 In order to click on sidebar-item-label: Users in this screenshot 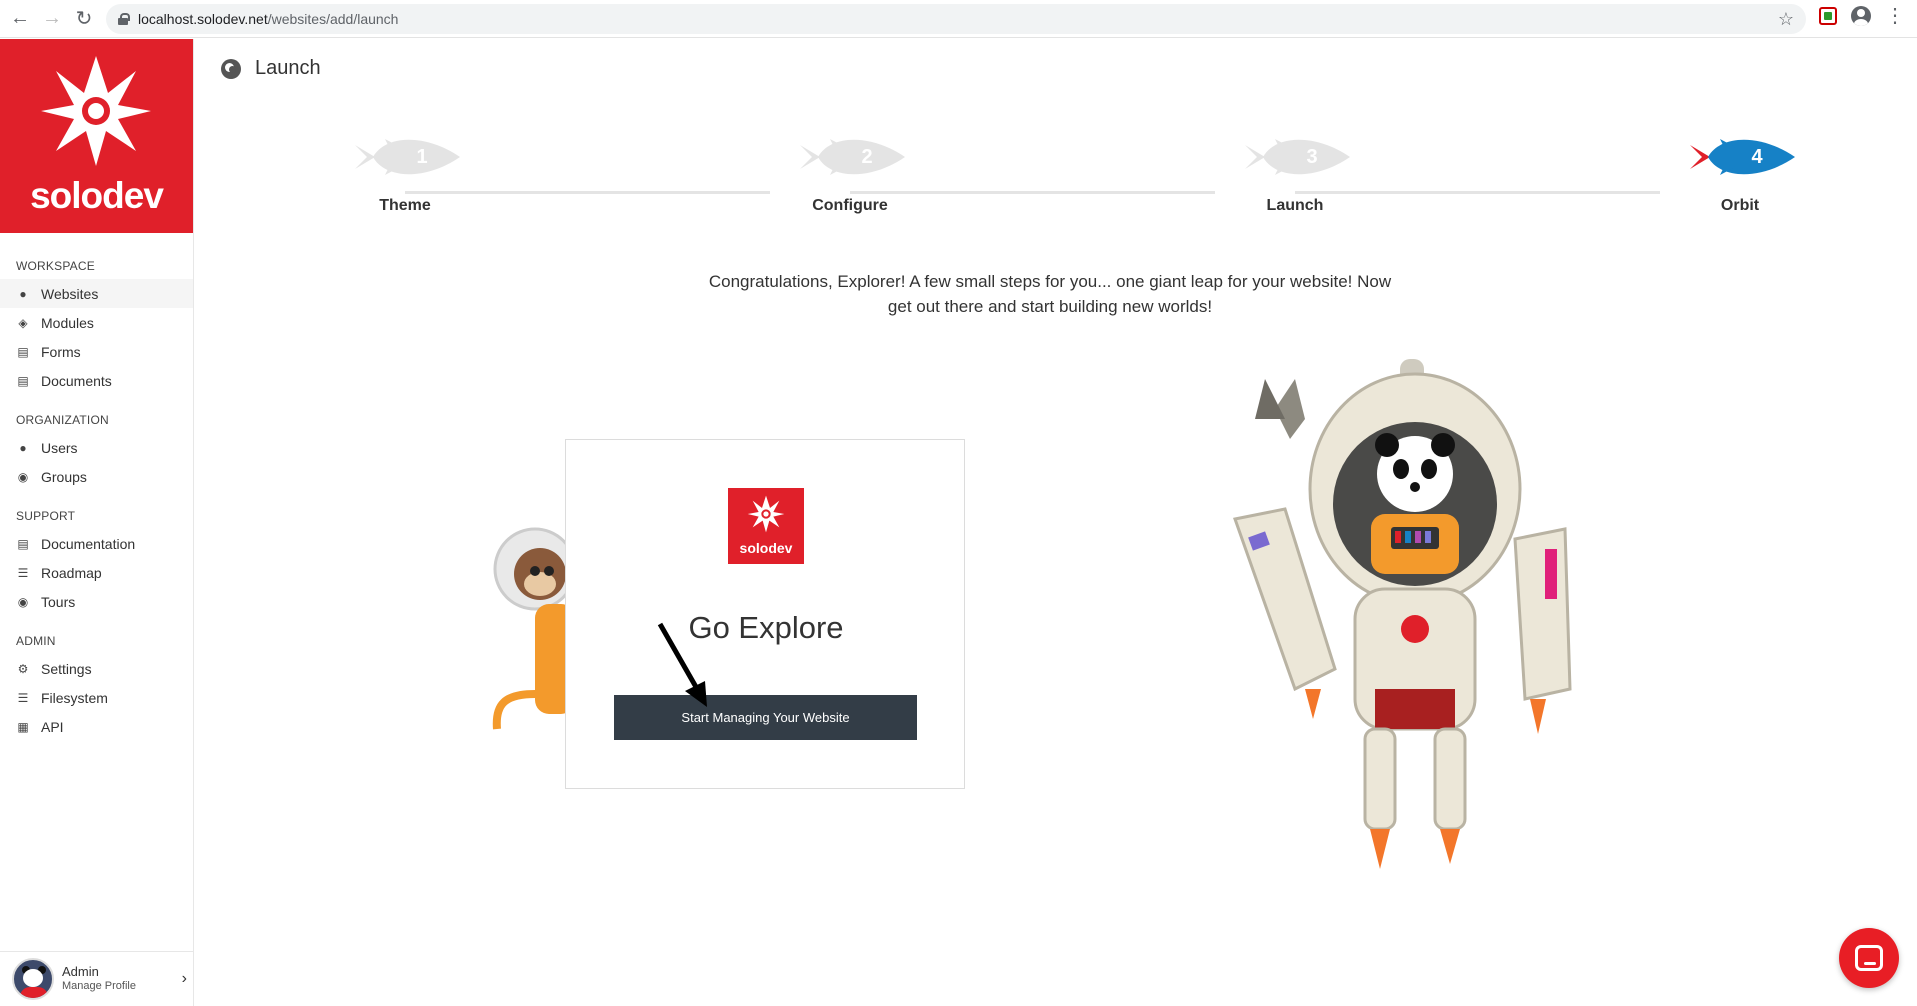, I will do `click(59, 447)`.